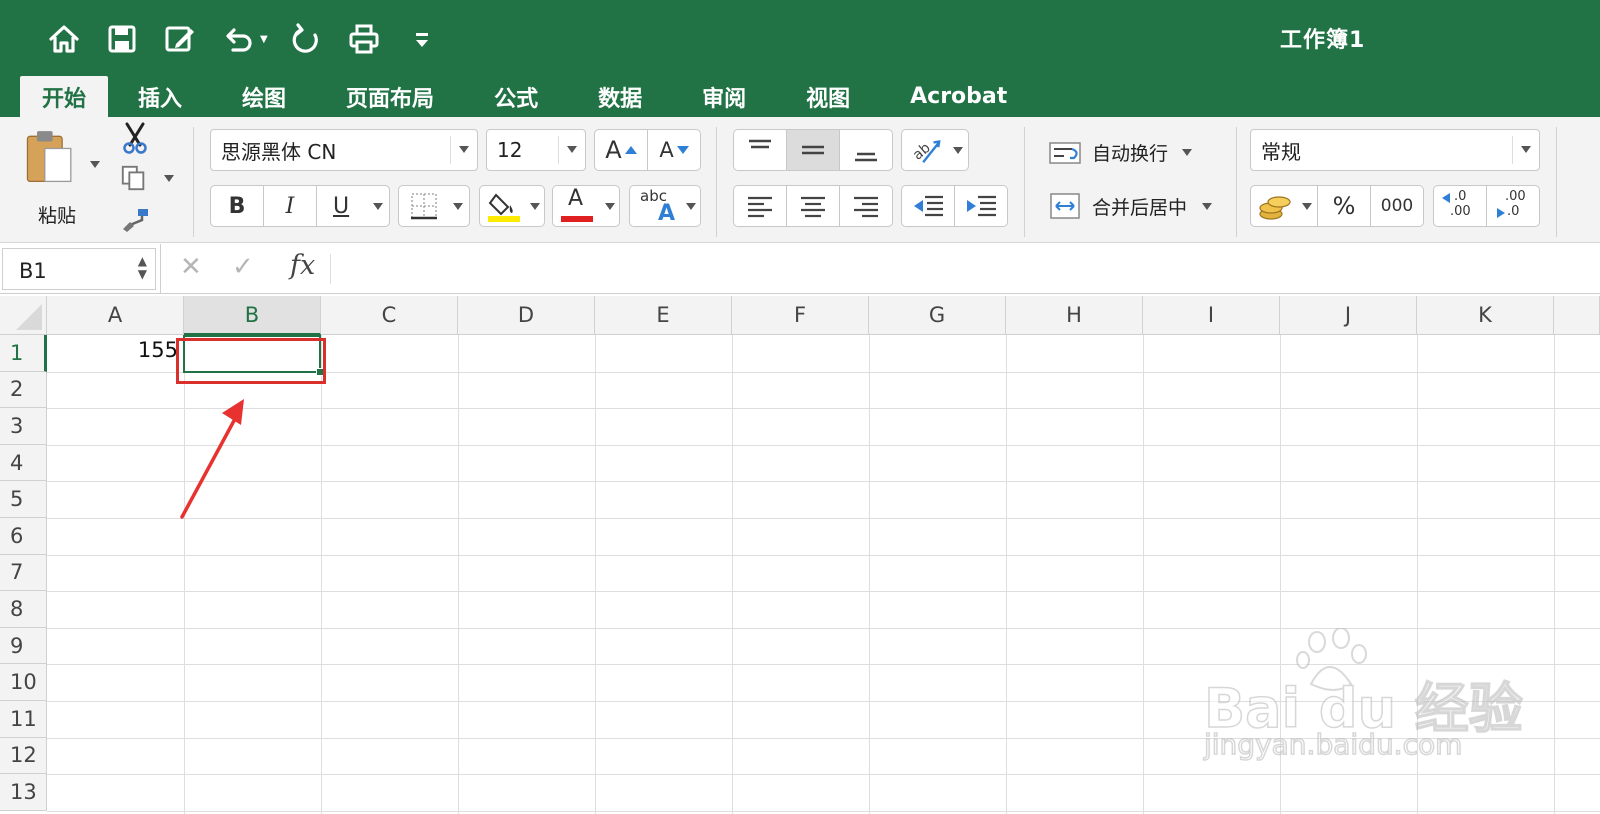 The image size is (1600, 814). What do you see at coordinates (1006, 574) in the screenshot?
I see `grid-line-vertical` at bounding box center [1006, 574].